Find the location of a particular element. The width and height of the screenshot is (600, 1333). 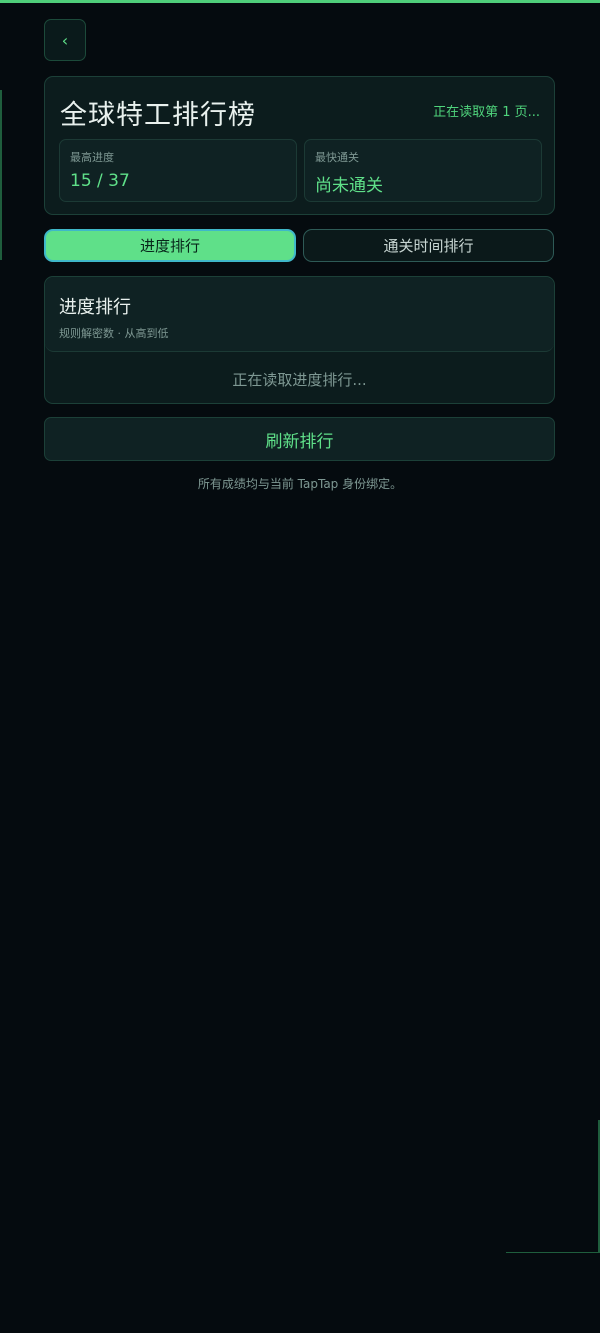

ranking-card-header: 进度排行 规则解密数 · 从高到低 is located at coordinates (299, 314).